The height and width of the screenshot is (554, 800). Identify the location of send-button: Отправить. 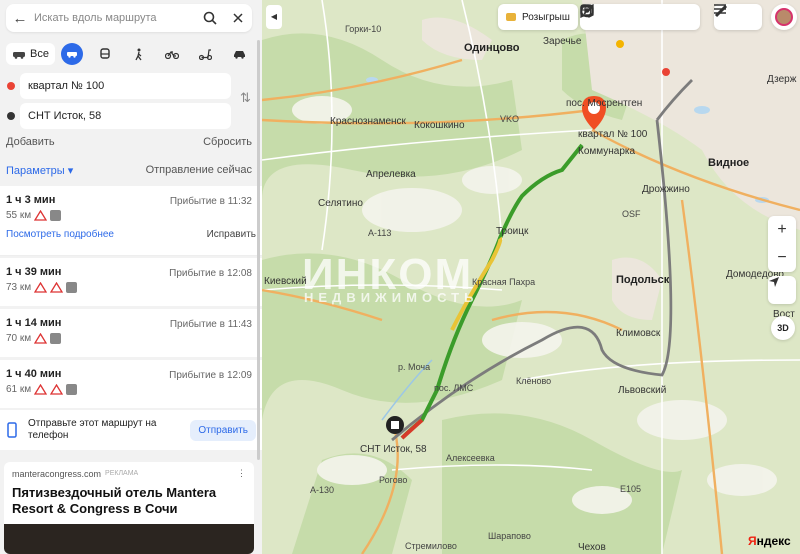
(223, 430).